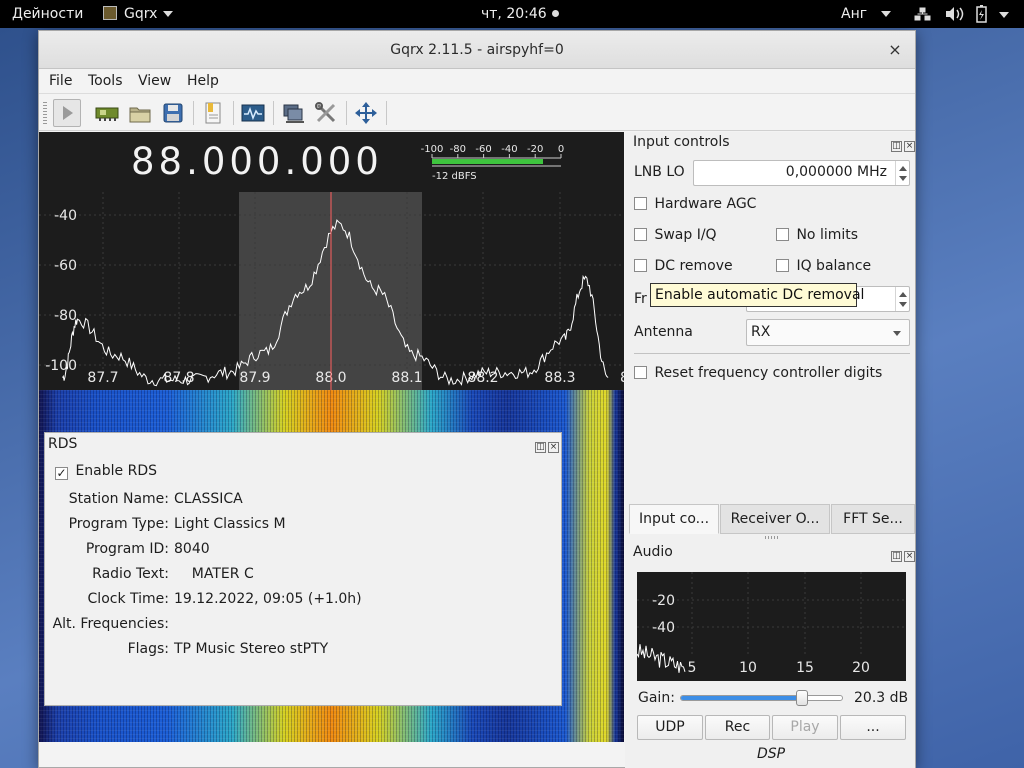 The height and width of the screenshot is (768, 1024). Describe the element at coordinates (477, 50) in the screenshot. I see `title-bar: Gqrx 2.11.5 - airspyhf=0 ×` at that location.